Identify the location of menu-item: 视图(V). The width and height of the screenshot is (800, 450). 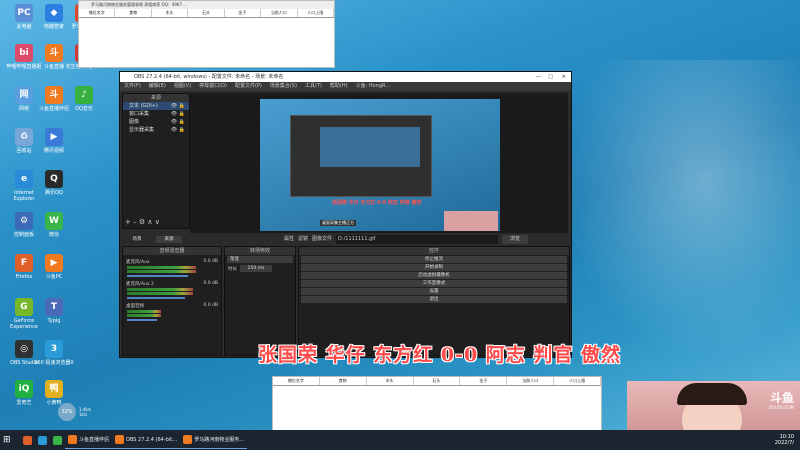
(182, 86).